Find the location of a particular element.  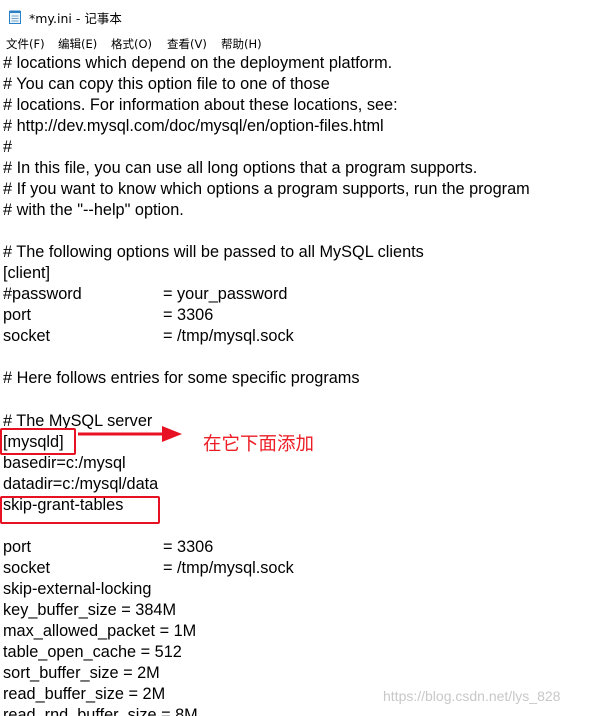

editor-line: read_rnd_buffer_size = 8M is located at coordinates (100, 710).